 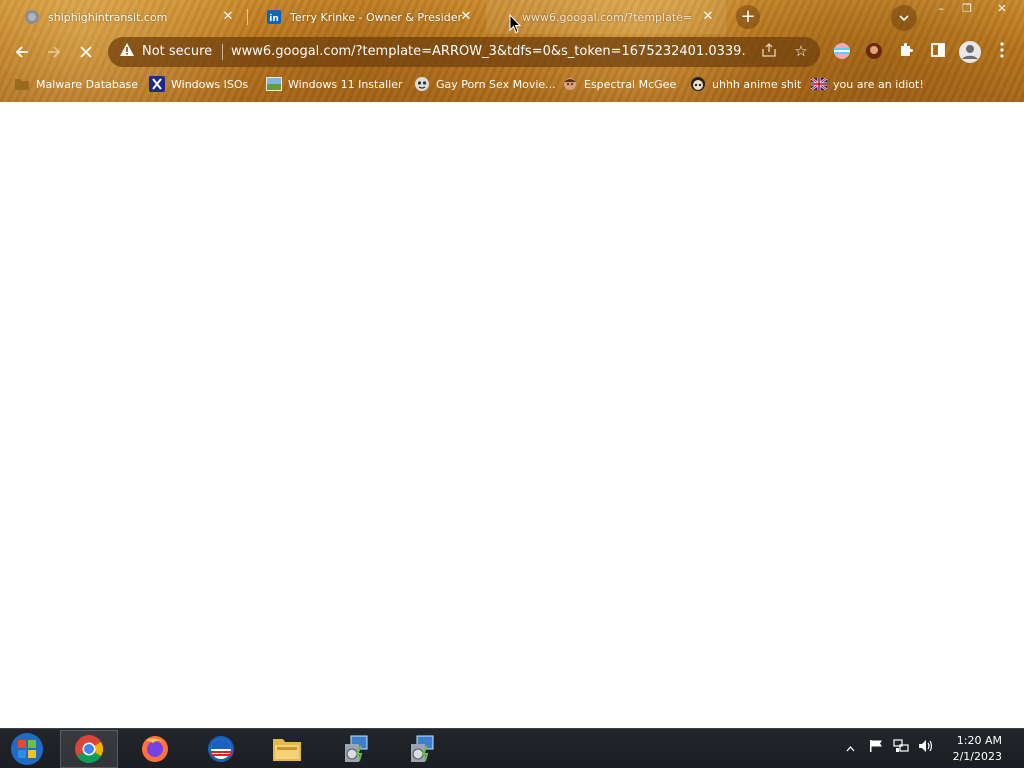 I want to click on omnibox-divider, so click(x=222, y=52).